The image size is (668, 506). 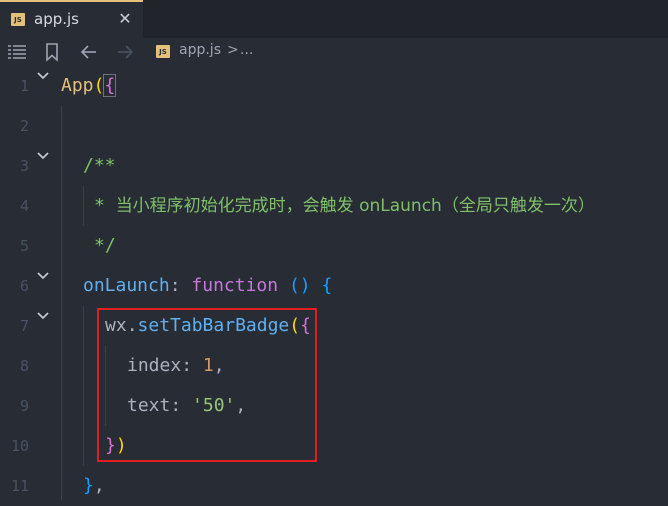 What do you see at coordinates (52, 52) in the screenshot?
I see `bookmark-icon` at bounding box center [52, 52].